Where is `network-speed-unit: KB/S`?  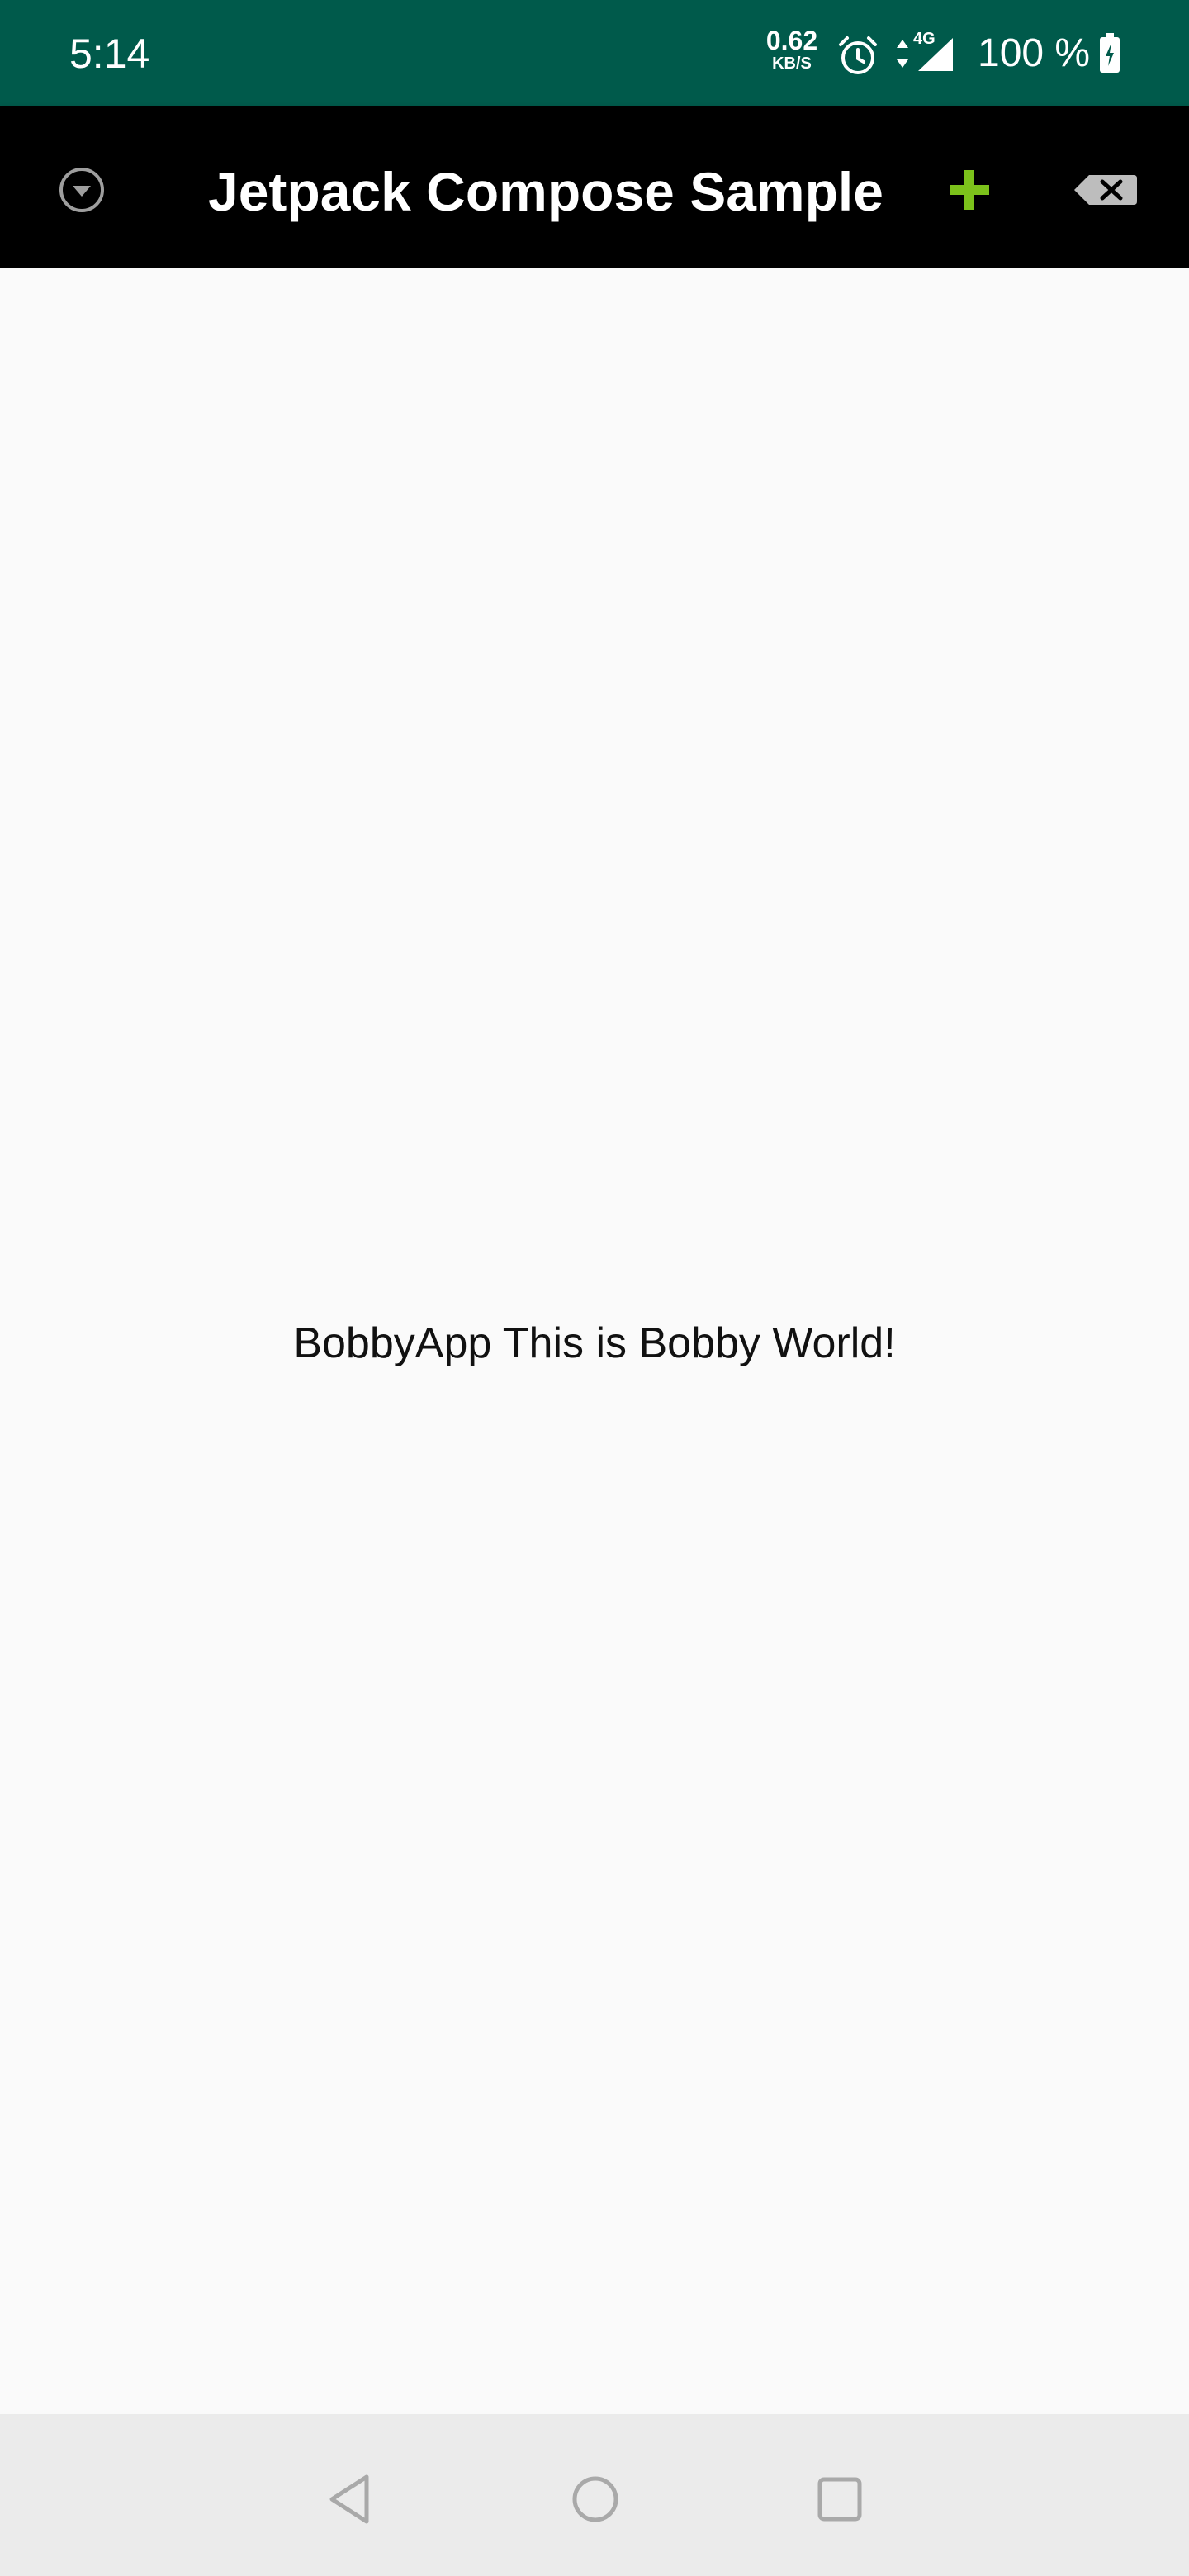 network-speed-unit: KB/S is located at coordinates (792, 63).